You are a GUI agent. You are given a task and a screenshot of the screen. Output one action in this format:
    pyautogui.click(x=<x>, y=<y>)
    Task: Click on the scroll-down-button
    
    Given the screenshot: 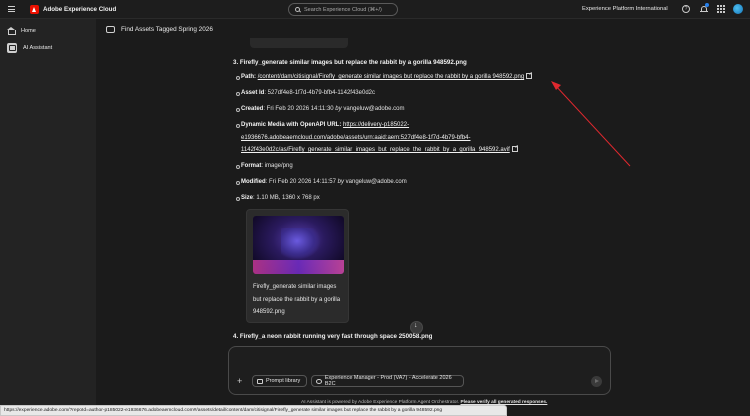 What is the action you would take?
    pyautogui.click(x=416, y=327)
    